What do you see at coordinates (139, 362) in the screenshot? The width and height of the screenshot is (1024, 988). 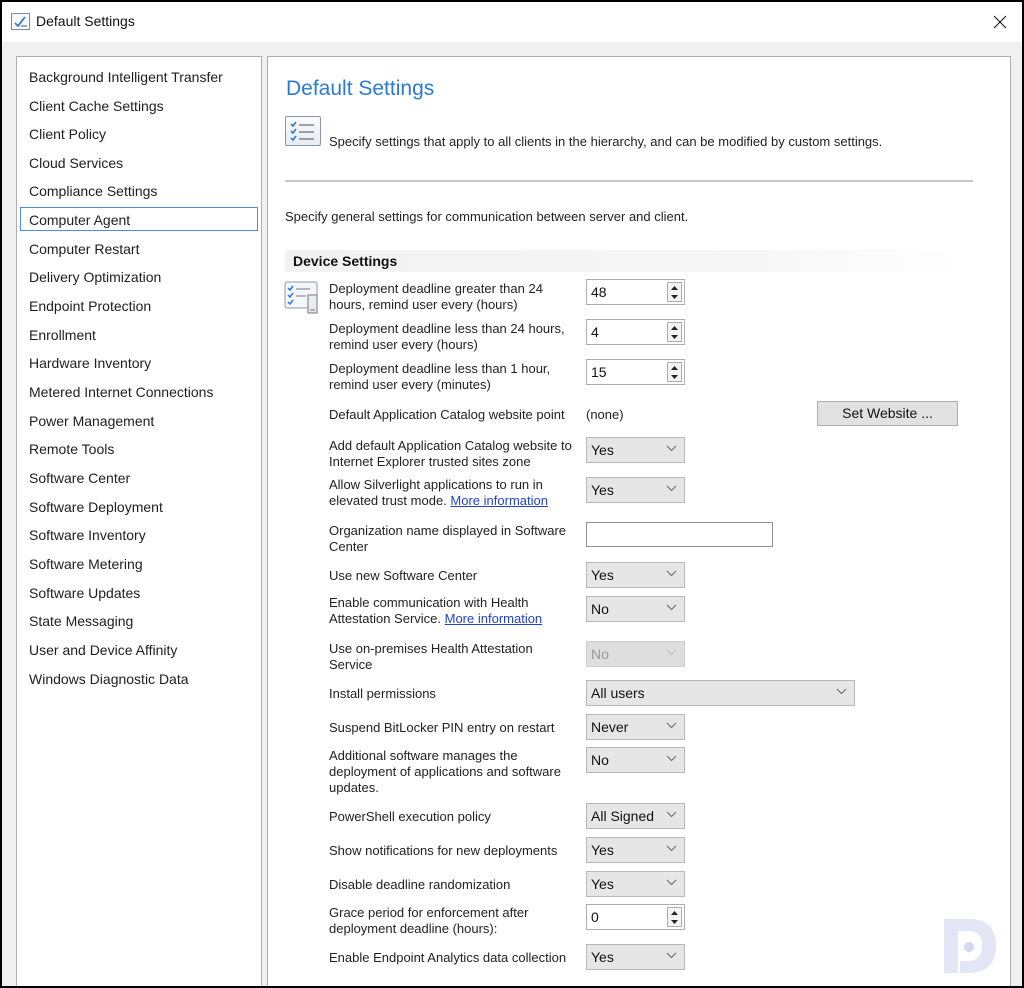 I see `sidebar-item-hardware-inventory: Hardware Inventory` at bounding box center [139, 362].